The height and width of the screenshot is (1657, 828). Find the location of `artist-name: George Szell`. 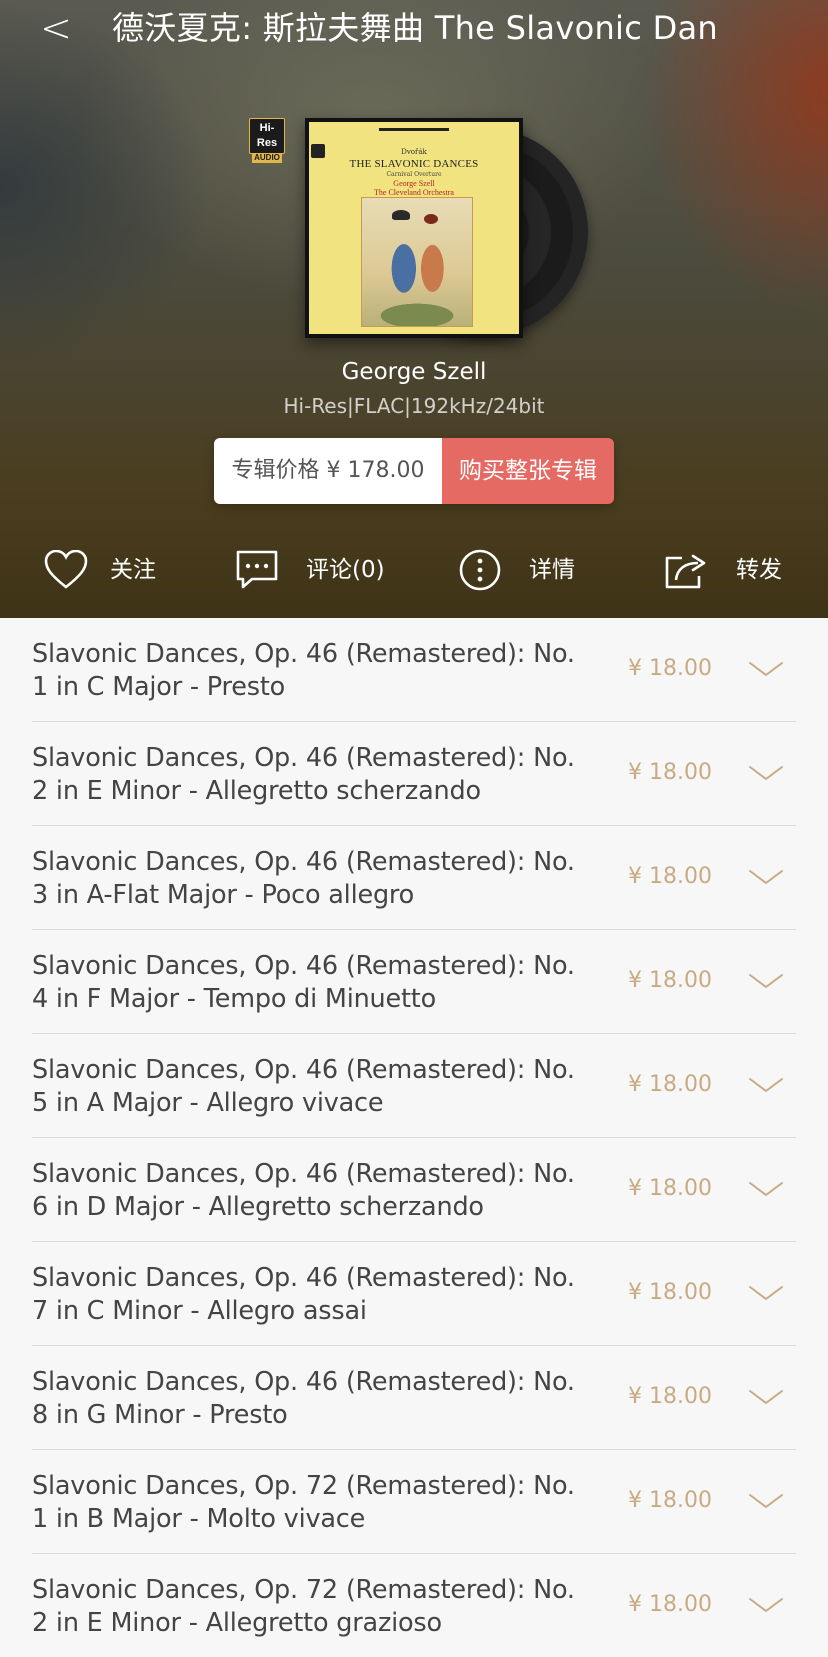

artist-name: George Szell is located at coordinates (414, 372).